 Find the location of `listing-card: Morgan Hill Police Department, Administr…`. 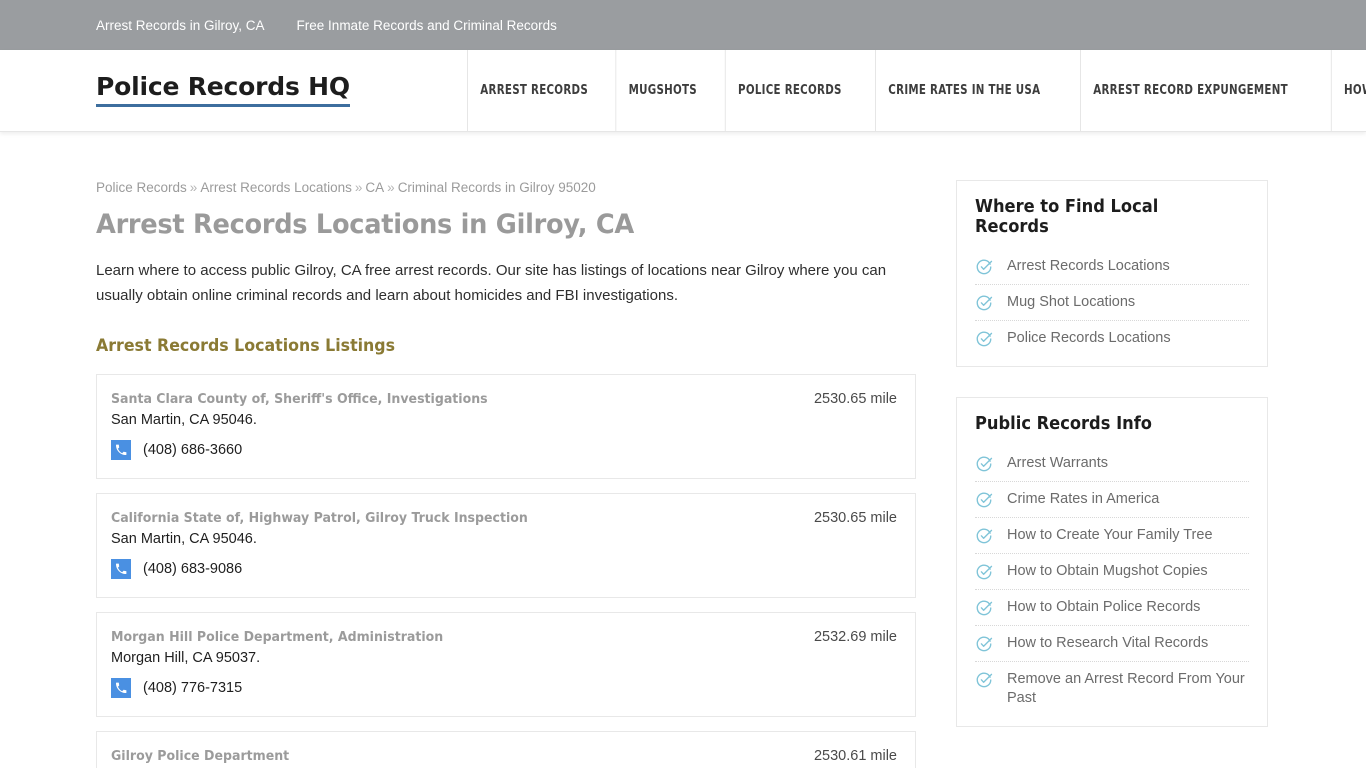

listing-card: Morgan Hill Police Department, Administr… is located at coordinates (506, 664).